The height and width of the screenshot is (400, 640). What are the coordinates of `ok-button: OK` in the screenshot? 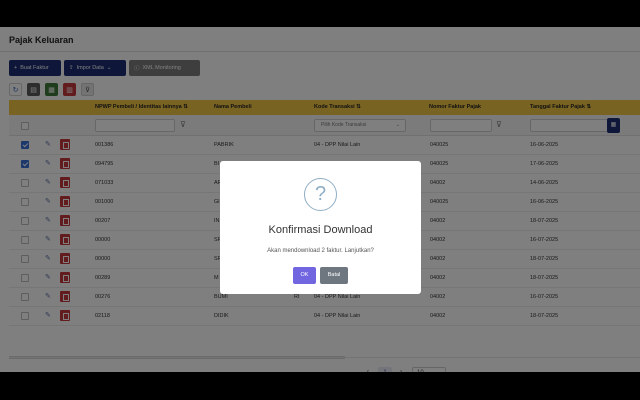 It's located at (304, 275).